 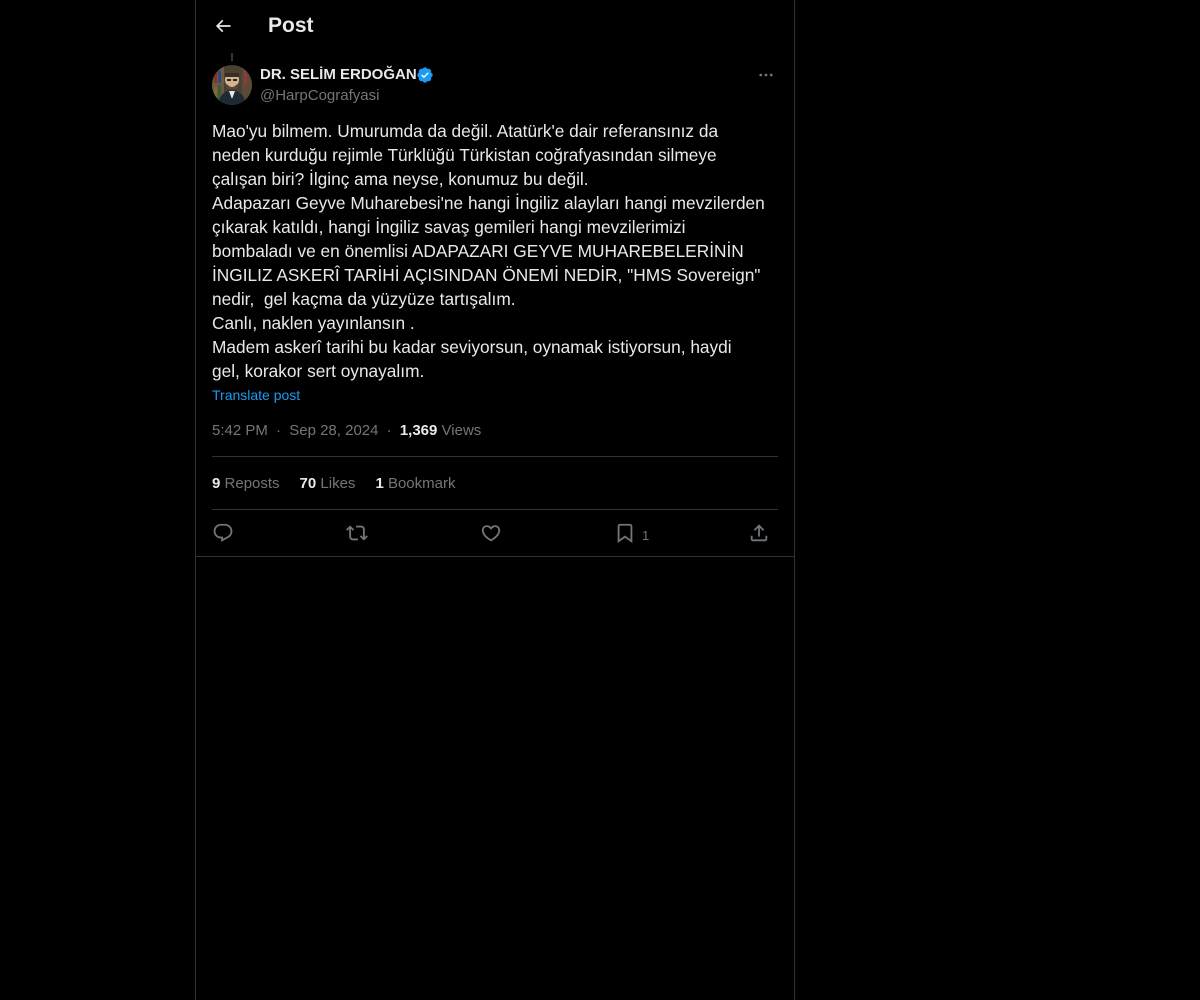 What do you see at coordinates (319, 96) in the screenshot?
I see `author-handle: @HarpCografyasi` at bounding box center [319, 96].